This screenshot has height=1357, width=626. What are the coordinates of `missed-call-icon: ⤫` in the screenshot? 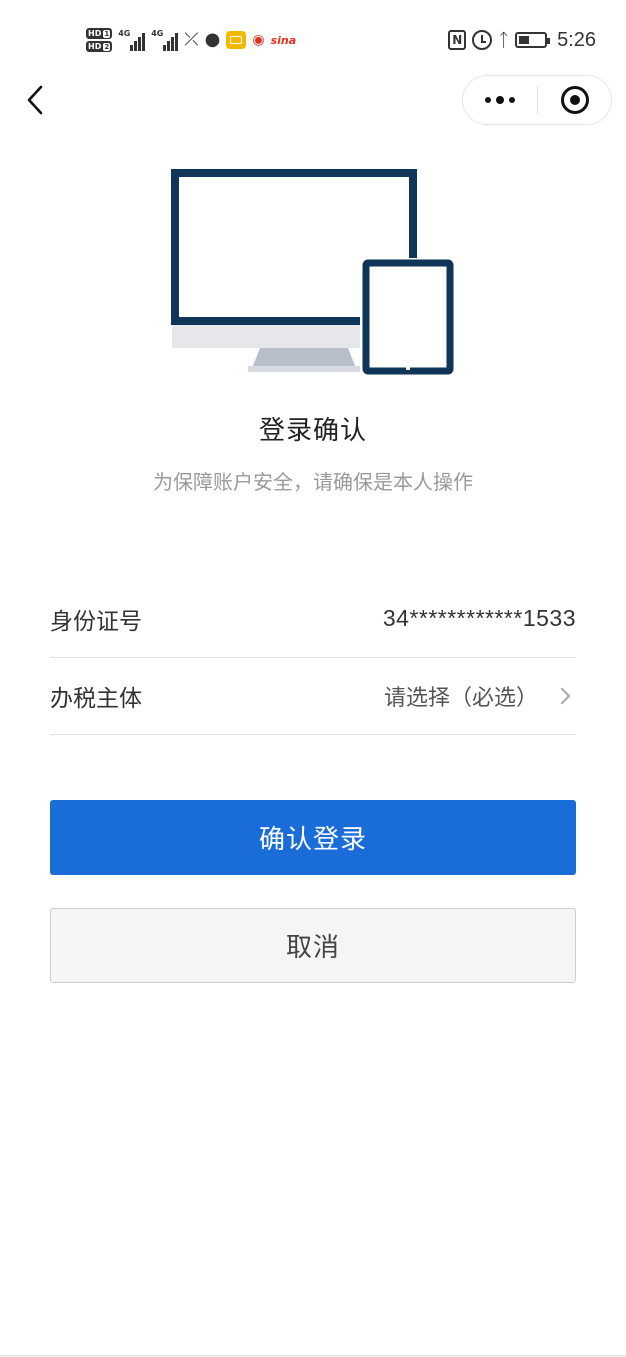 It's located at (191, 39).